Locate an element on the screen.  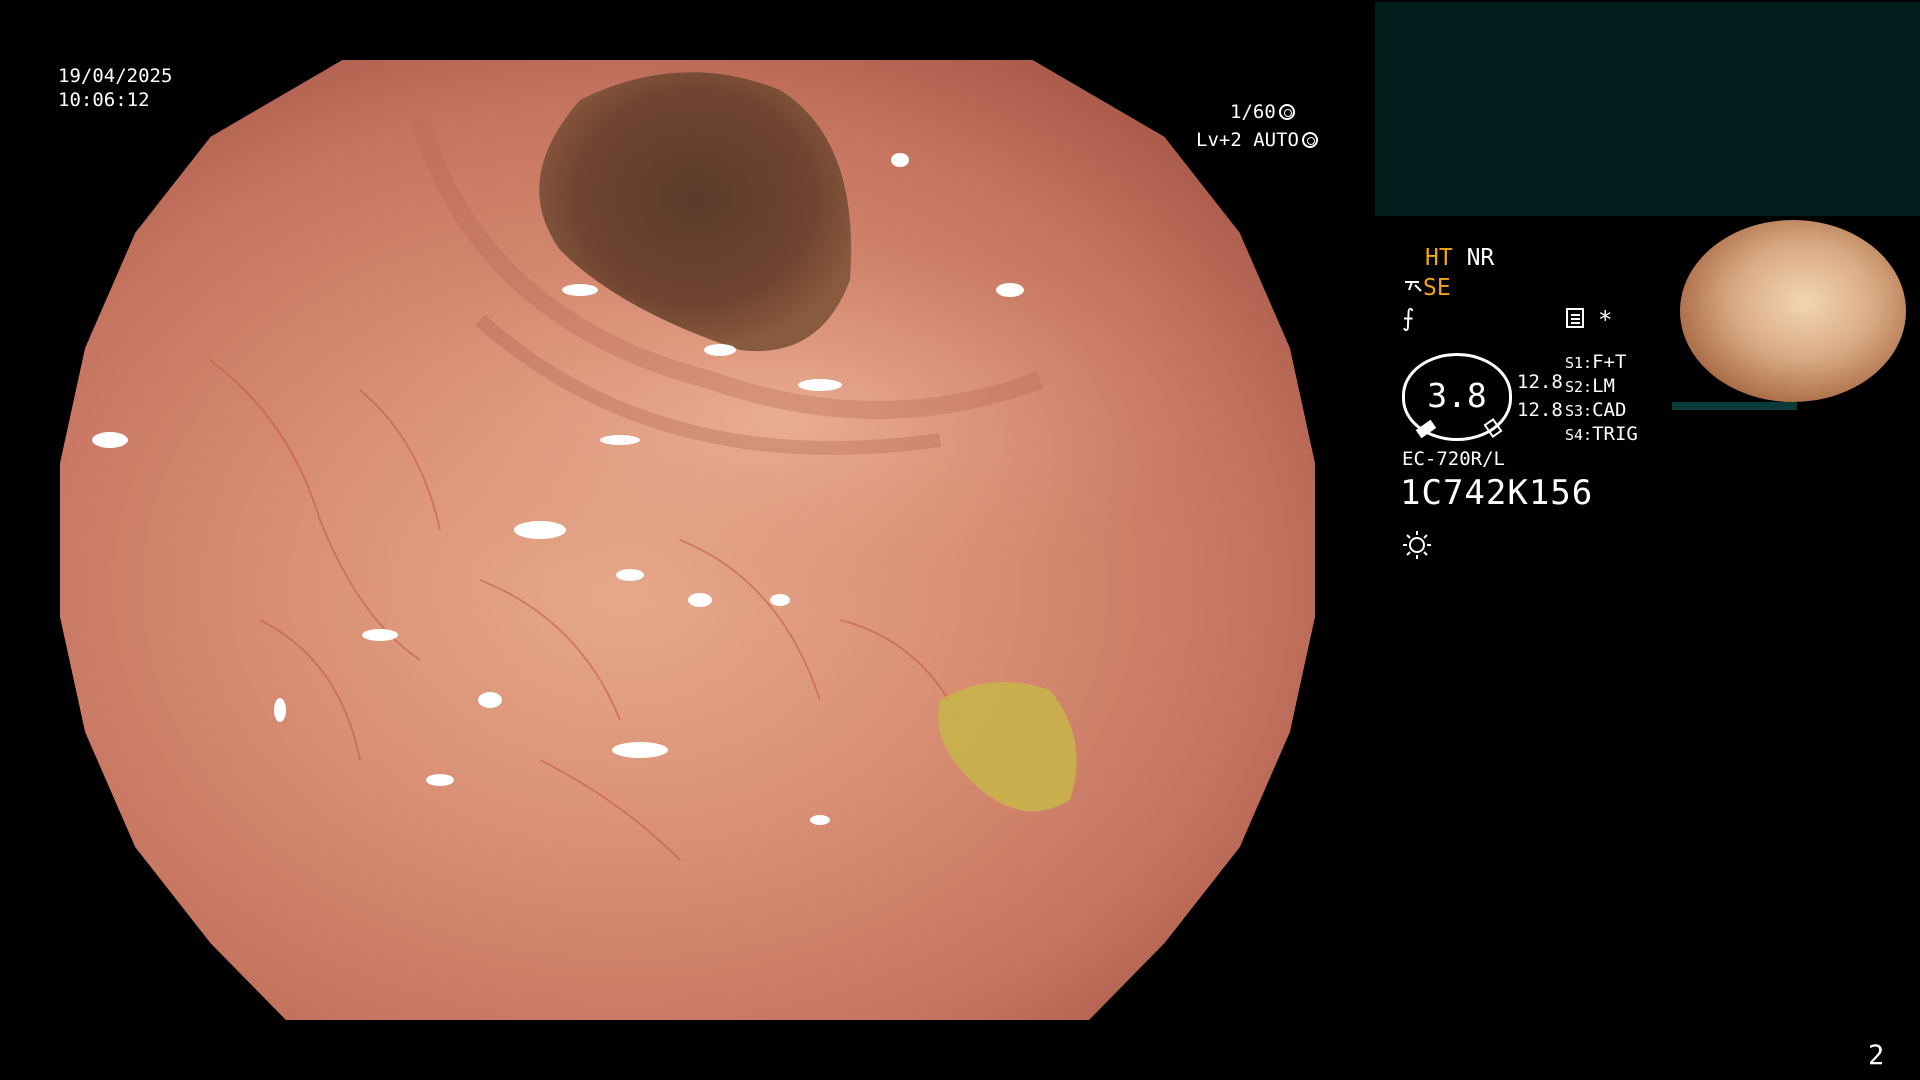
brightness-level: Lv+2 AUTO is located at coordinates (1257, 140).